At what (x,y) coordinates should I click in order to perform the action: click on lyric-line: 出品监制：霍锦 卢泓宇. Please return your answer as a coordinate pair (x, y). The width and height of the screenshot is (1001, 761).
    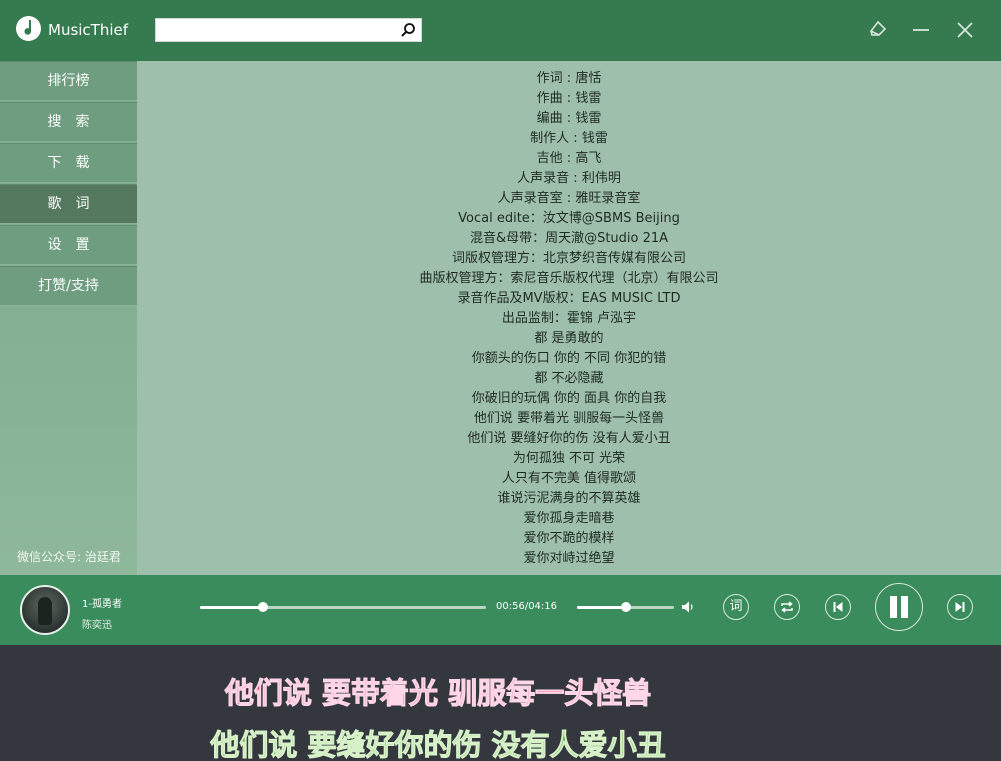
    Looking at the image, I should click on (569, 318).